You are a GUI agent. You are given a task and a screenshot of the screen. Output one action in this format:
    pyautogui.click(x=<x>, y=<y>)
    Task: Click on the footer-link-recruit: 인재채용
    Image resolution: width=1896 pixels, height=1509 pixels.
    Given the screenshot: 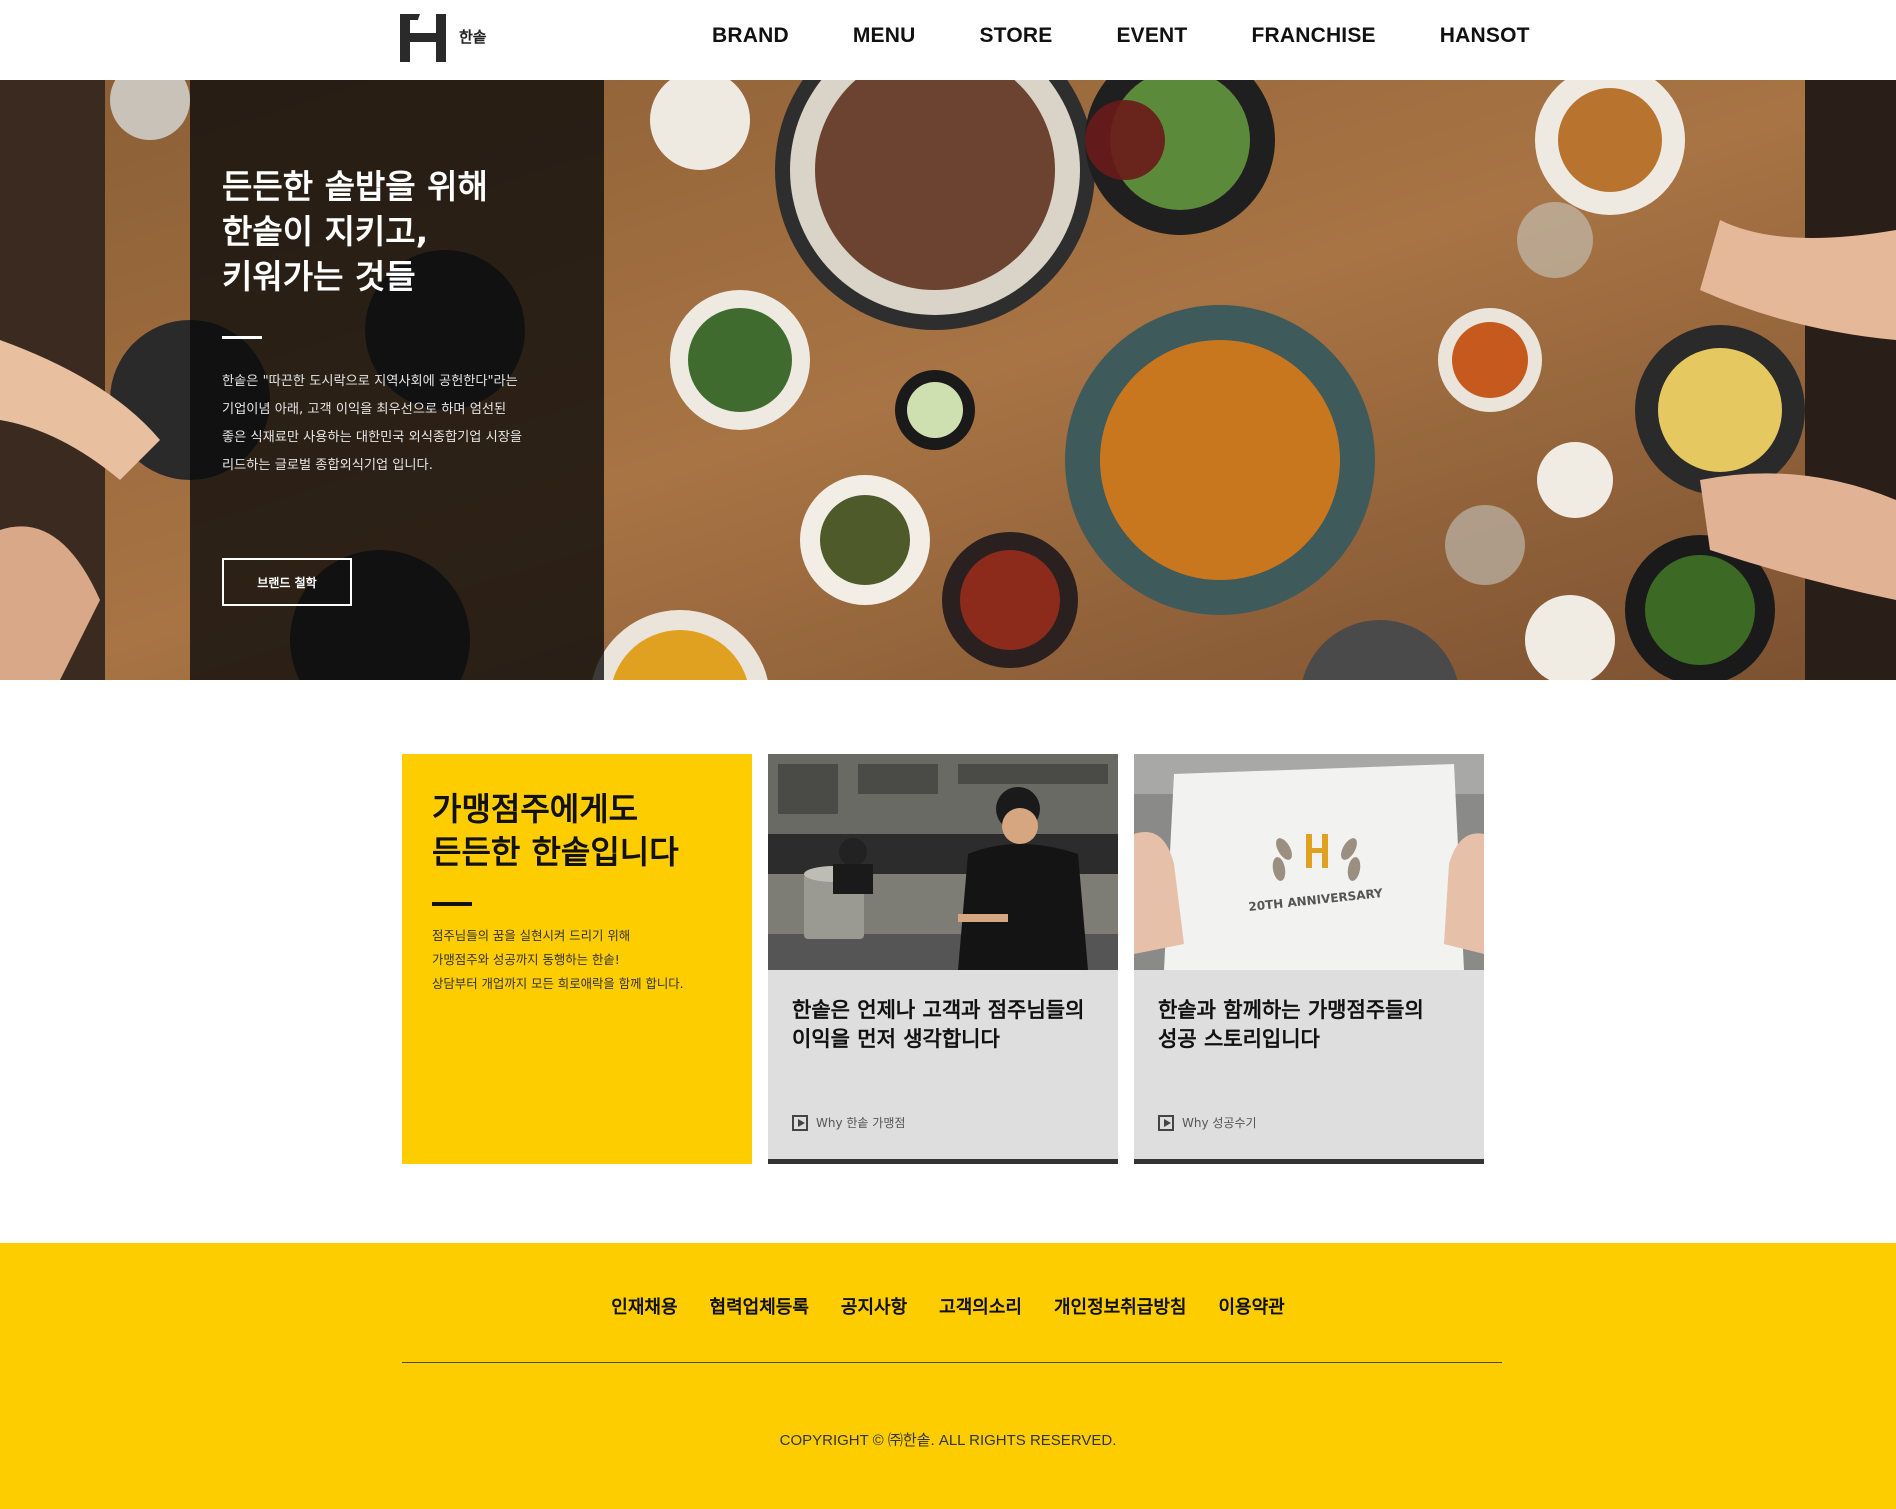 What is the action you would take?
    pyautogui.click(x=644, y=1306)
    